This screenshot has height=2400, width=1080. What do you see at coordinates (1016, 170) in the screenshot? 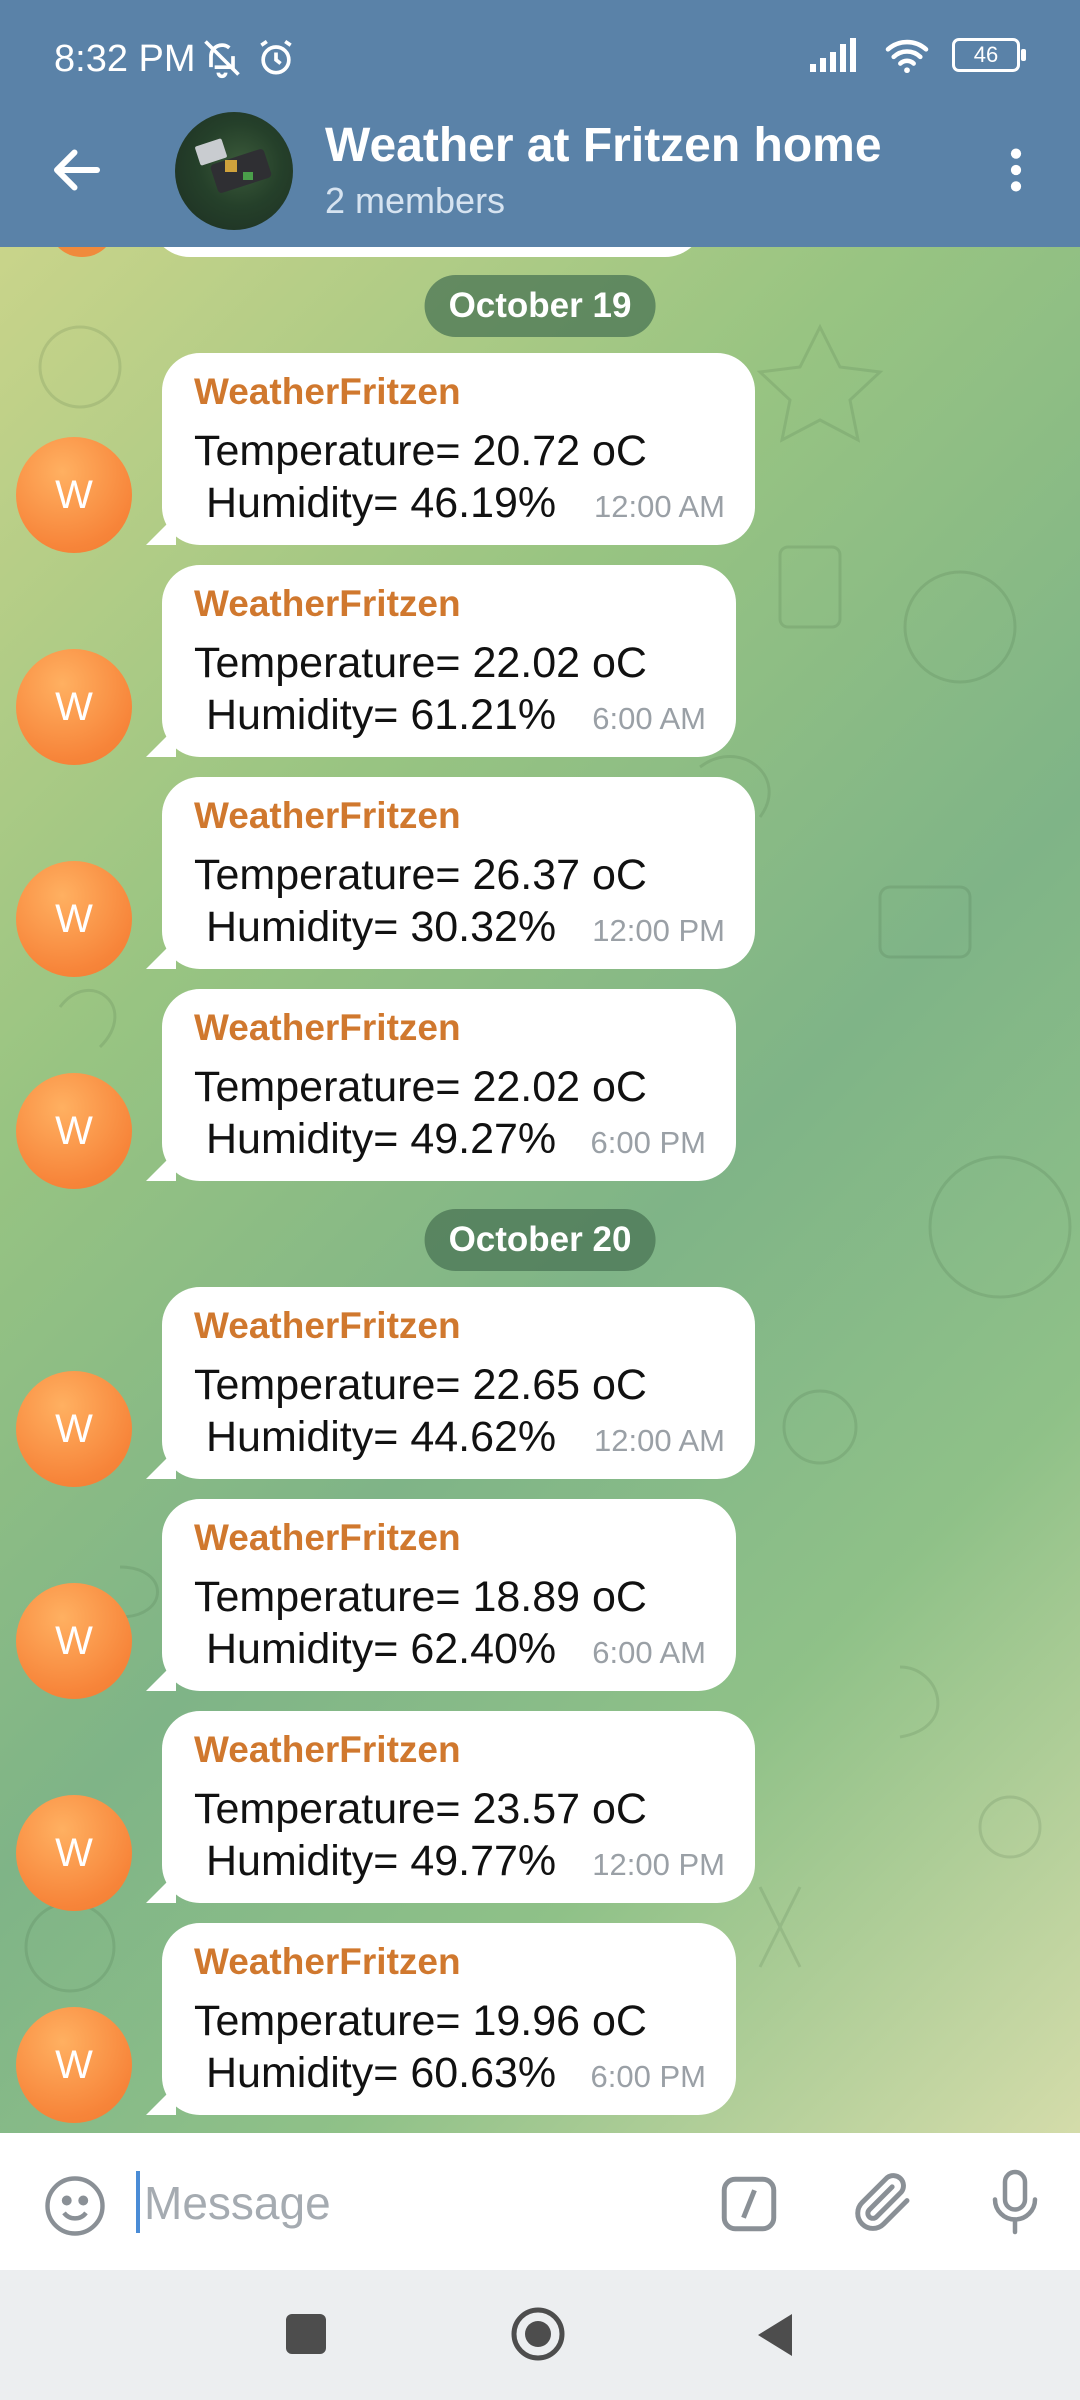
I see `more-vertical-icon` at bounding box center [1016, 170].